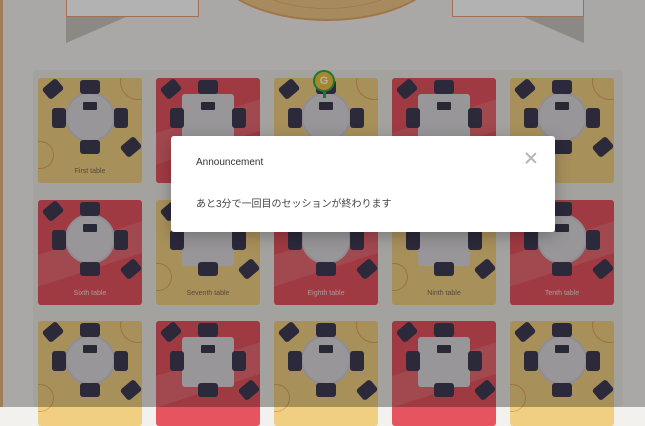  Describe the element at coordinates (230, 162) in the screenshot. I see `dialog-title: Announcement` at that location.